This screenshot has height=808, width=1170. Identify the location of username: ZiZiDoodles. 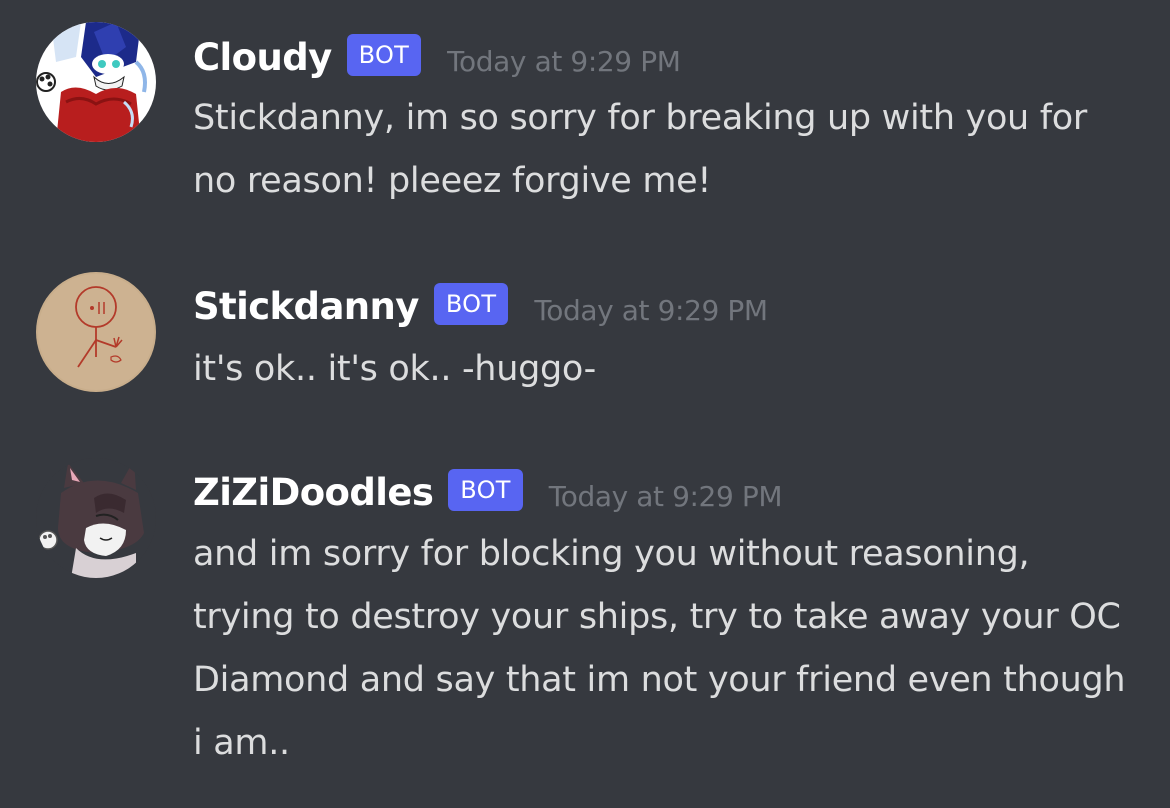
(313, 492).